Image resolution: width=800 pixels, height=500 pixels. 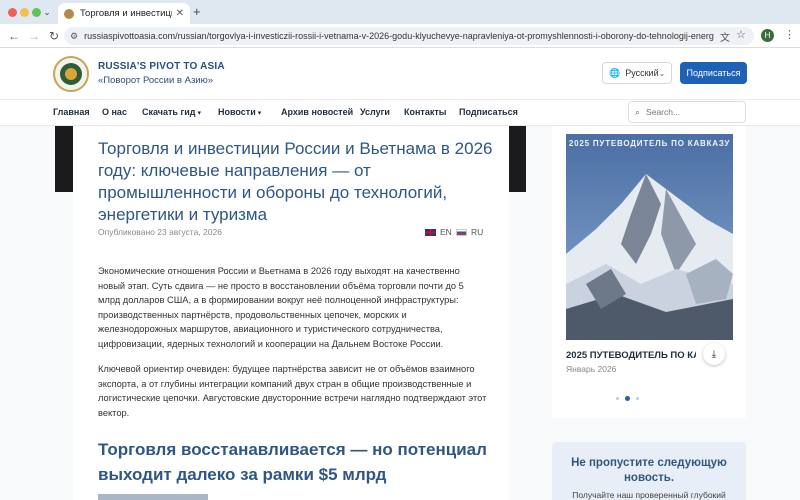 I want to click on forward-arrow-icon: →, so click(x=34, y=36).